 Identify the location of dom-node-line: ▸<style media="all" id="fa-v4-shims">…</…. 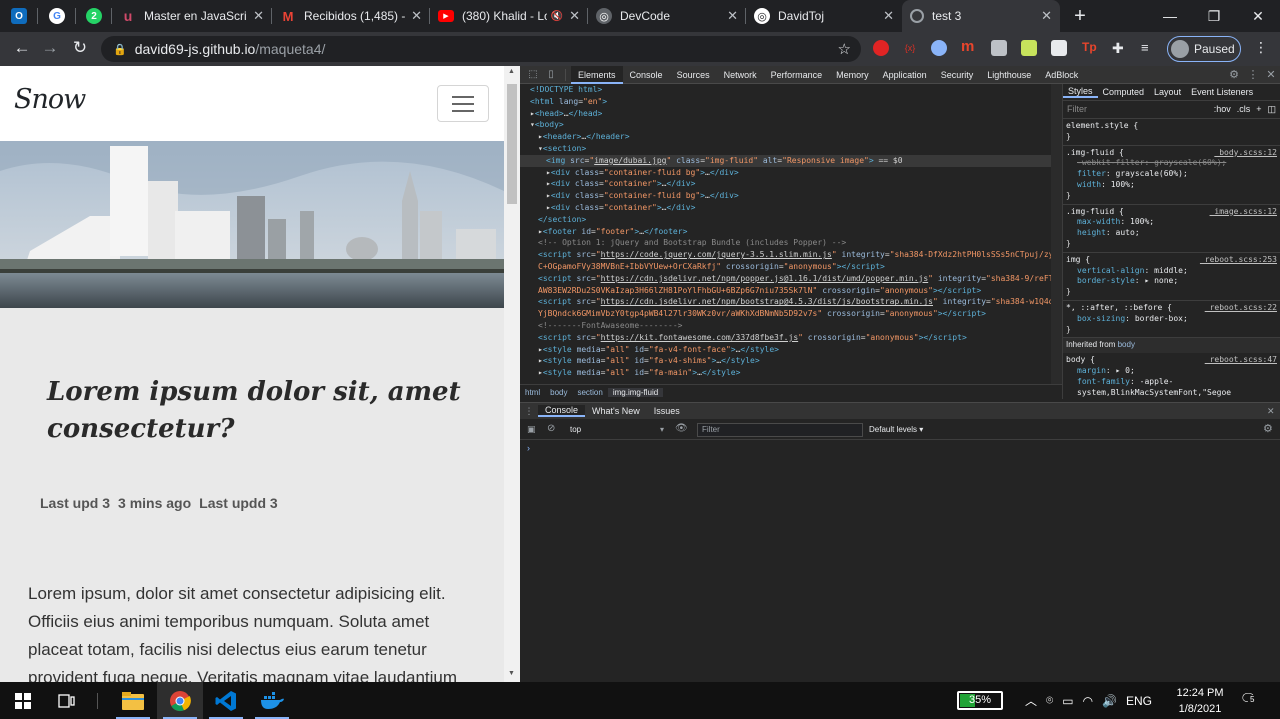
(791, 361).